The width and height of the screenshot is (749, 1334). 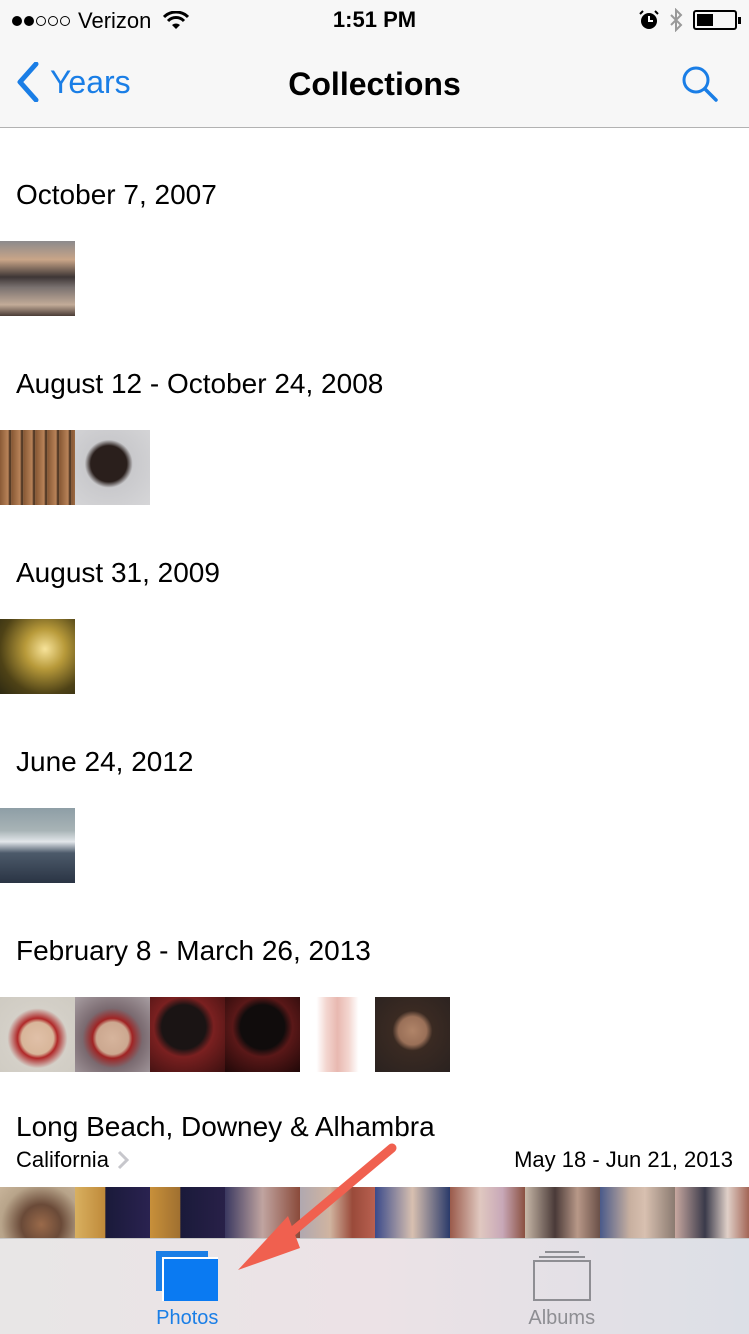 I want to click on collection-title: February 8 - March 26, 2013, so click(x=193, y=950).